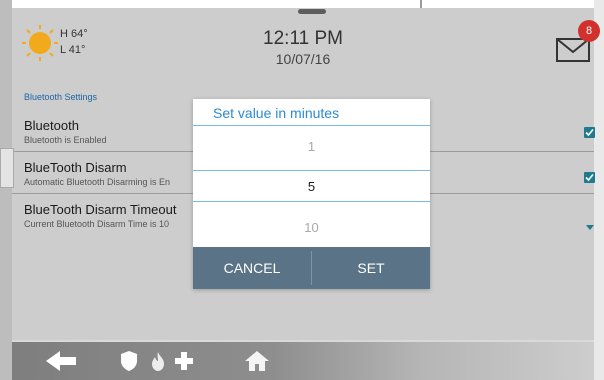 The image size is (604, 380). I want to click on home-icon, so click(257, 361).